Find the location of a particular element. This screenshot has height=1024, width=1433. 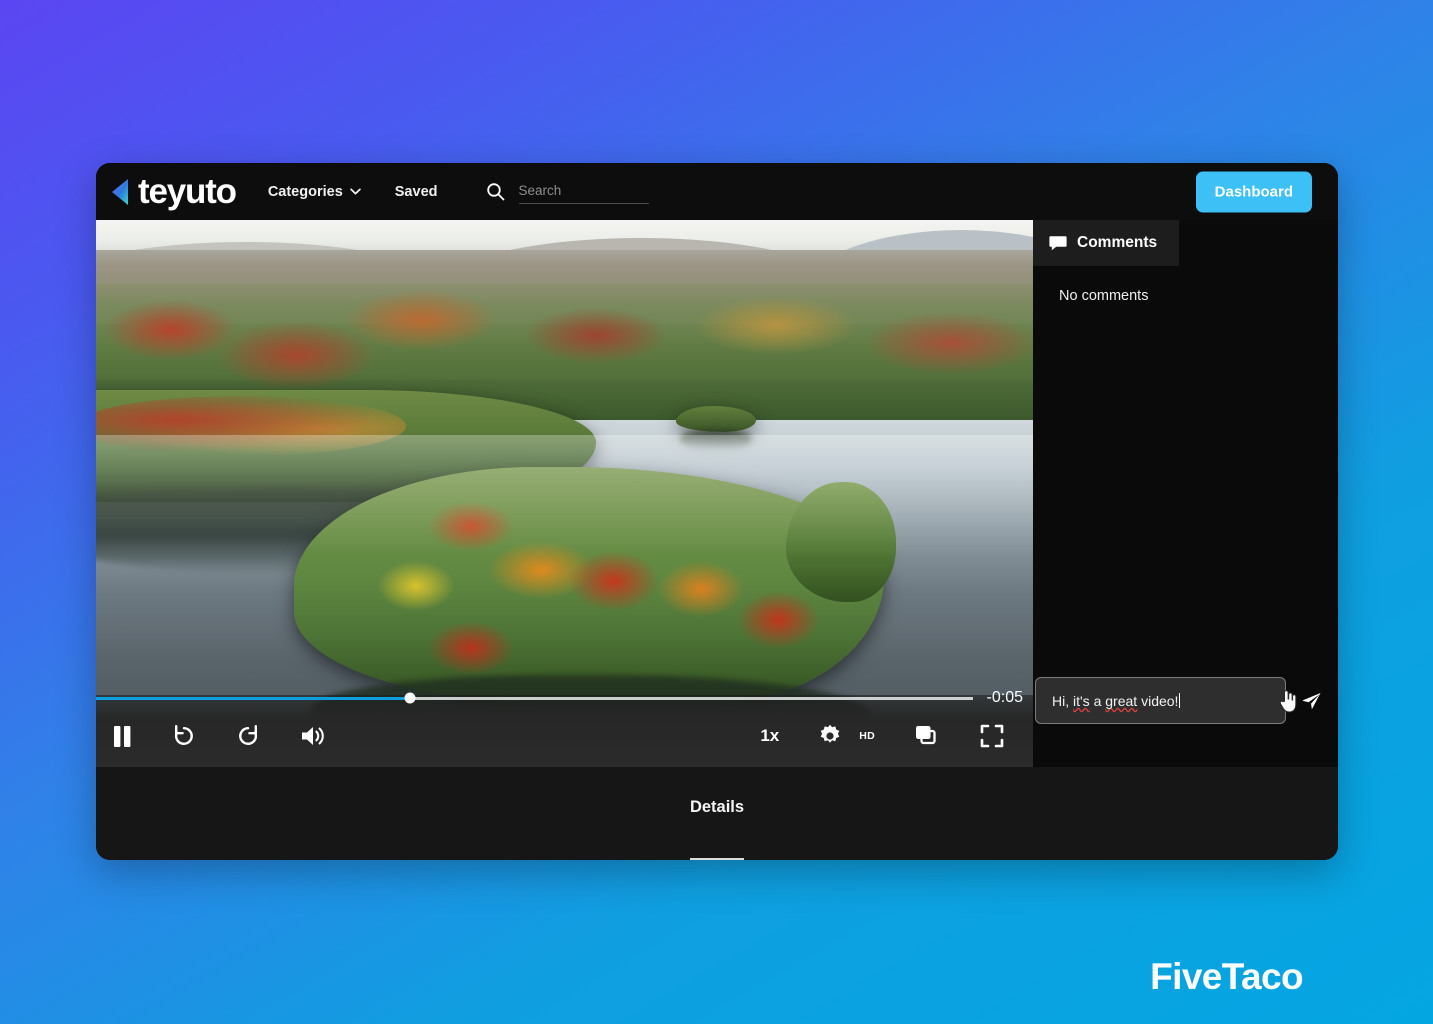

comment-text-post: video! is located at coordinates (1158, 701).